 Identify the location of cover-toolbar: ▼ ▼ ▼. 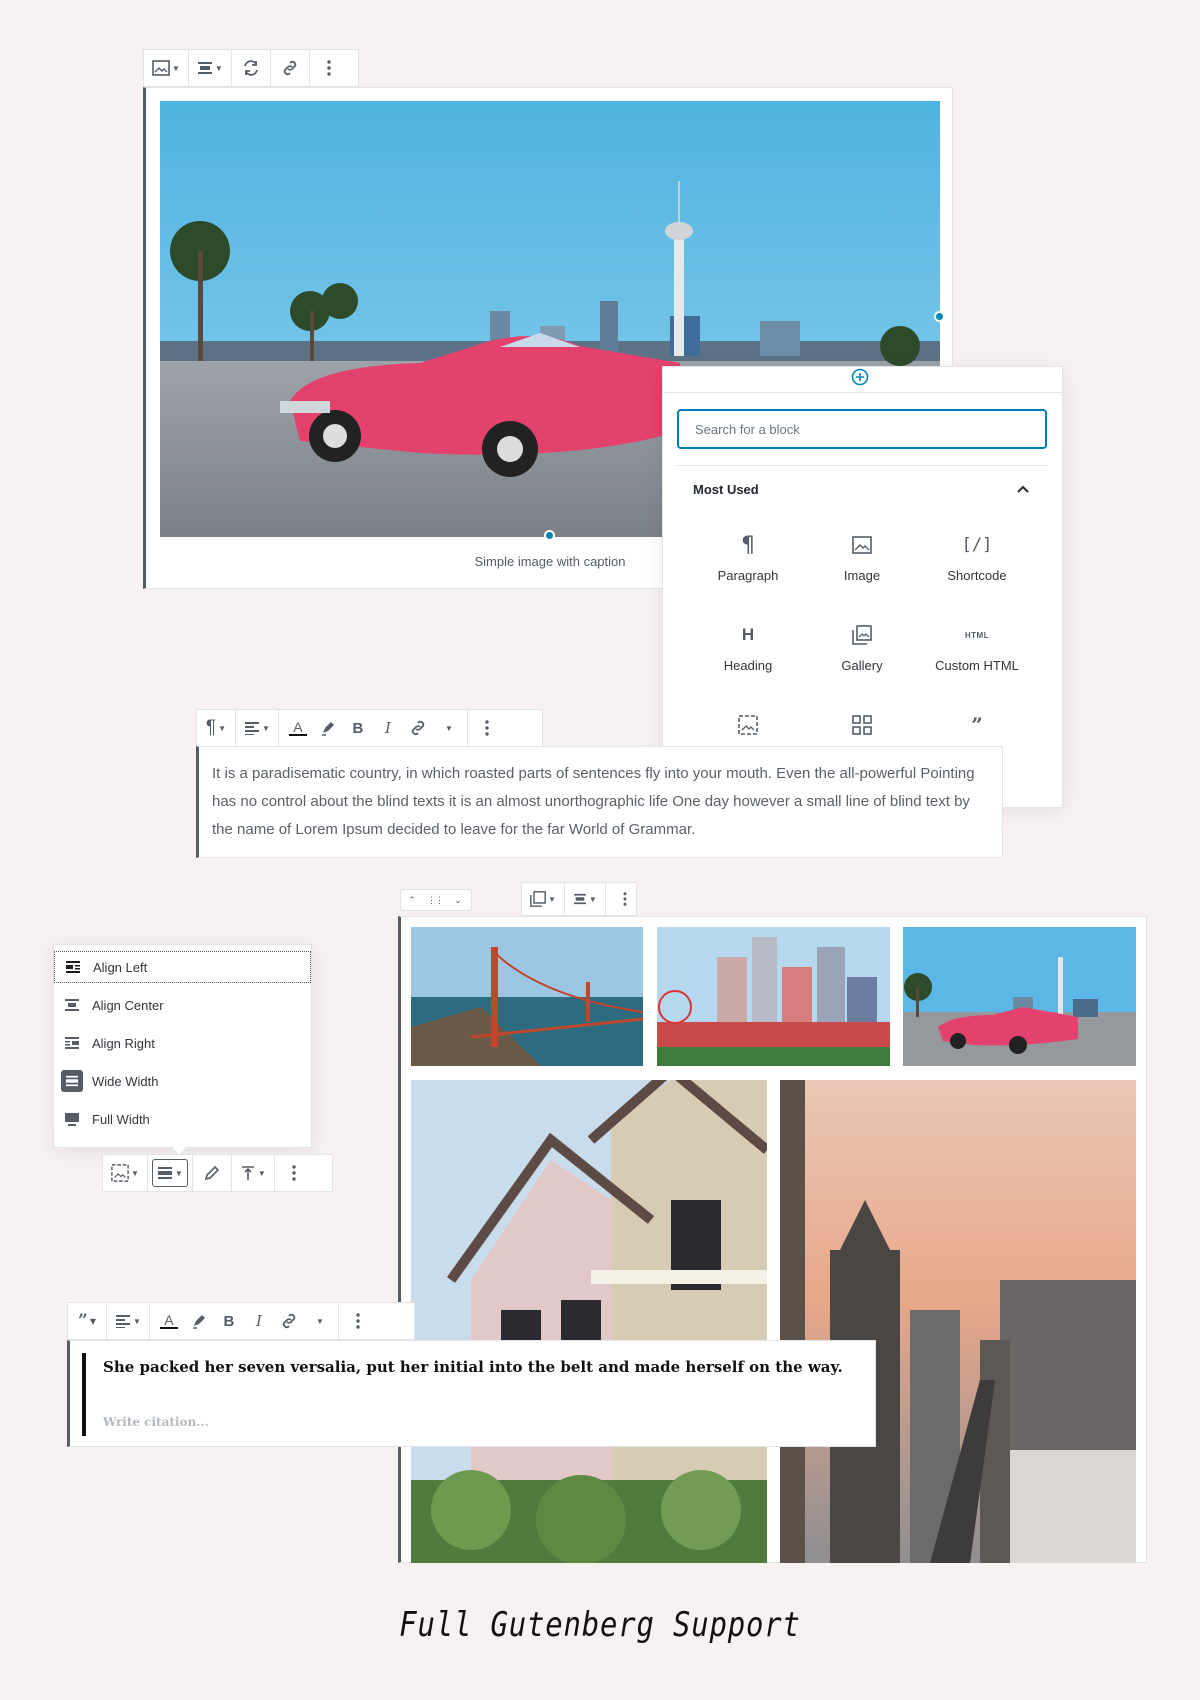
(217, 1173).